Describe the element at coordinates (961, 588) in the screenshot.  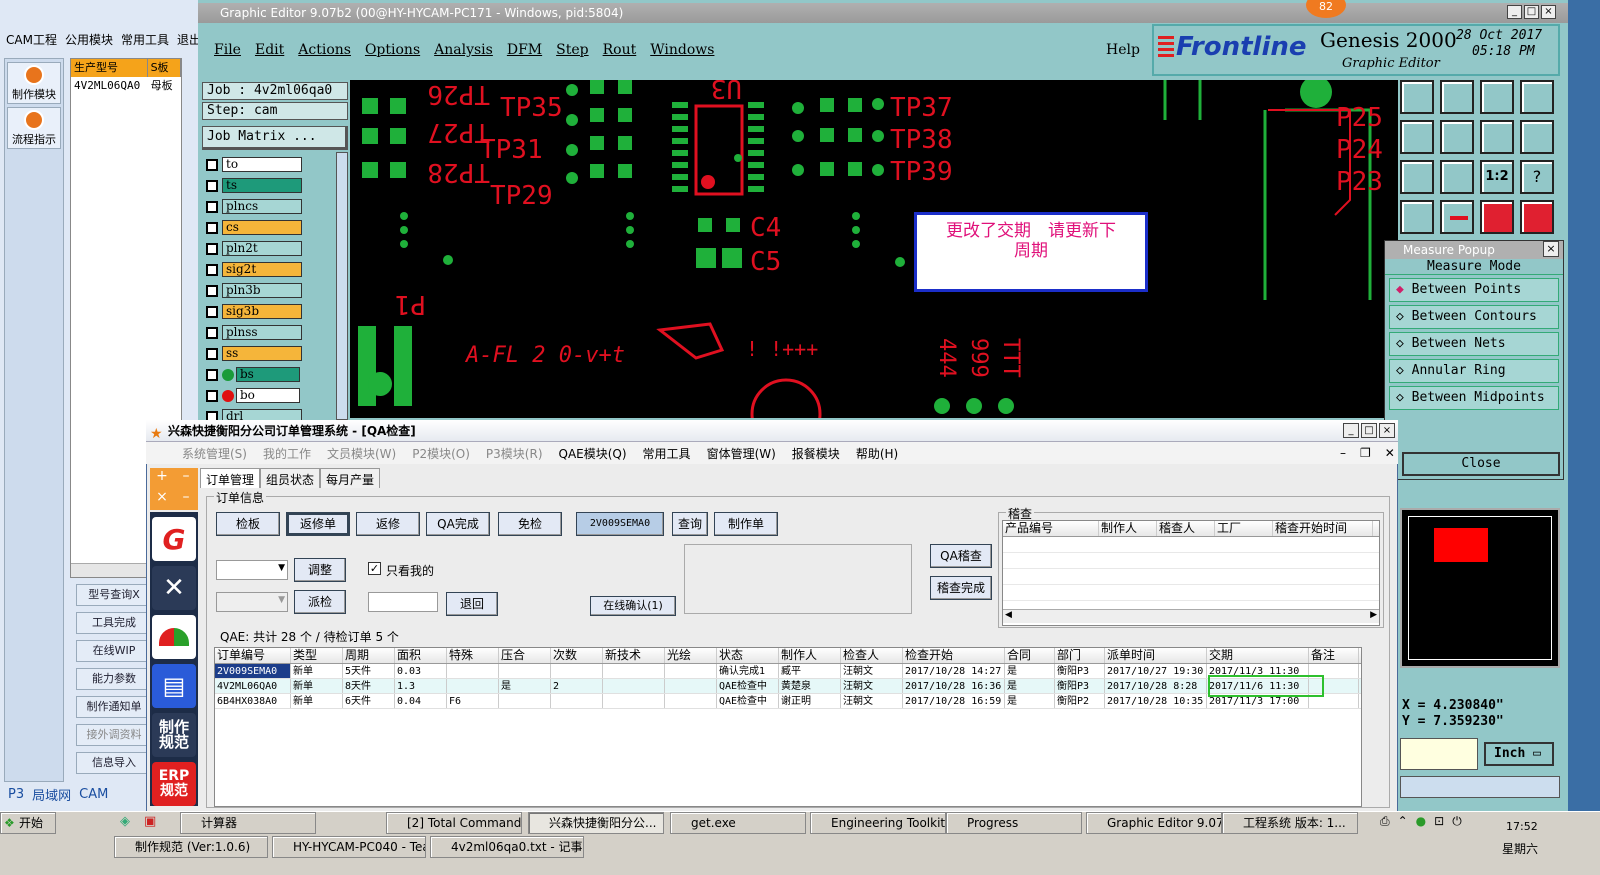
I see `audit-done-button: 稽查完成` at that location.